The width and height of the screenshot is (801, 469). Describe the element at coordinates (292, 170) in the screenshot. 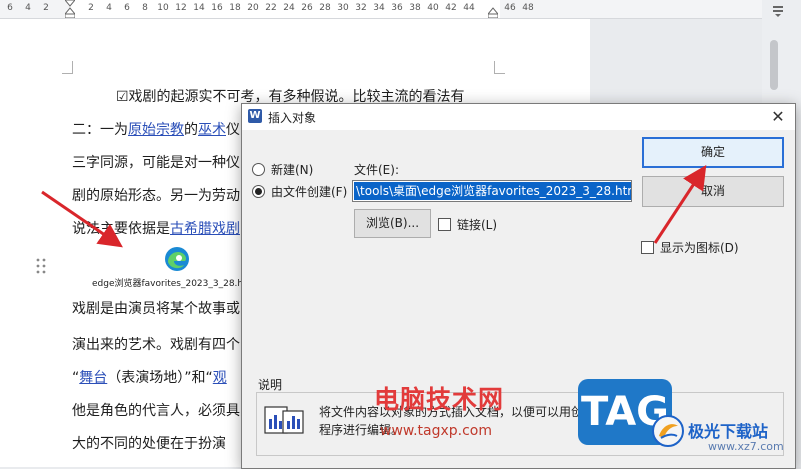

I see `radio-label: 新建(N)` at that location.